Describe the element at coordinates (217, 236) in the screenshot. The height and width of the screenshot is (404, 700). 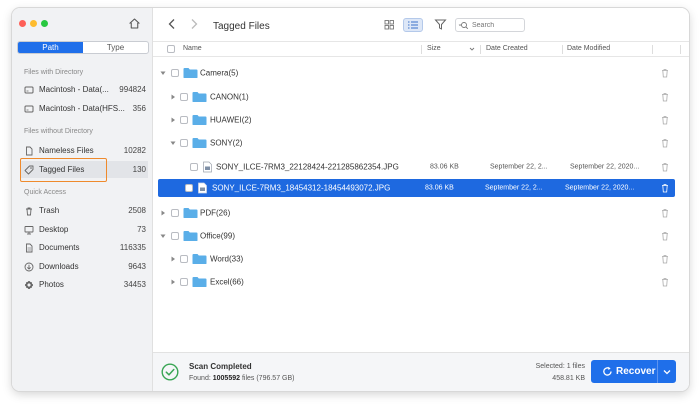
I see `row-name: Office(99)` at that location.